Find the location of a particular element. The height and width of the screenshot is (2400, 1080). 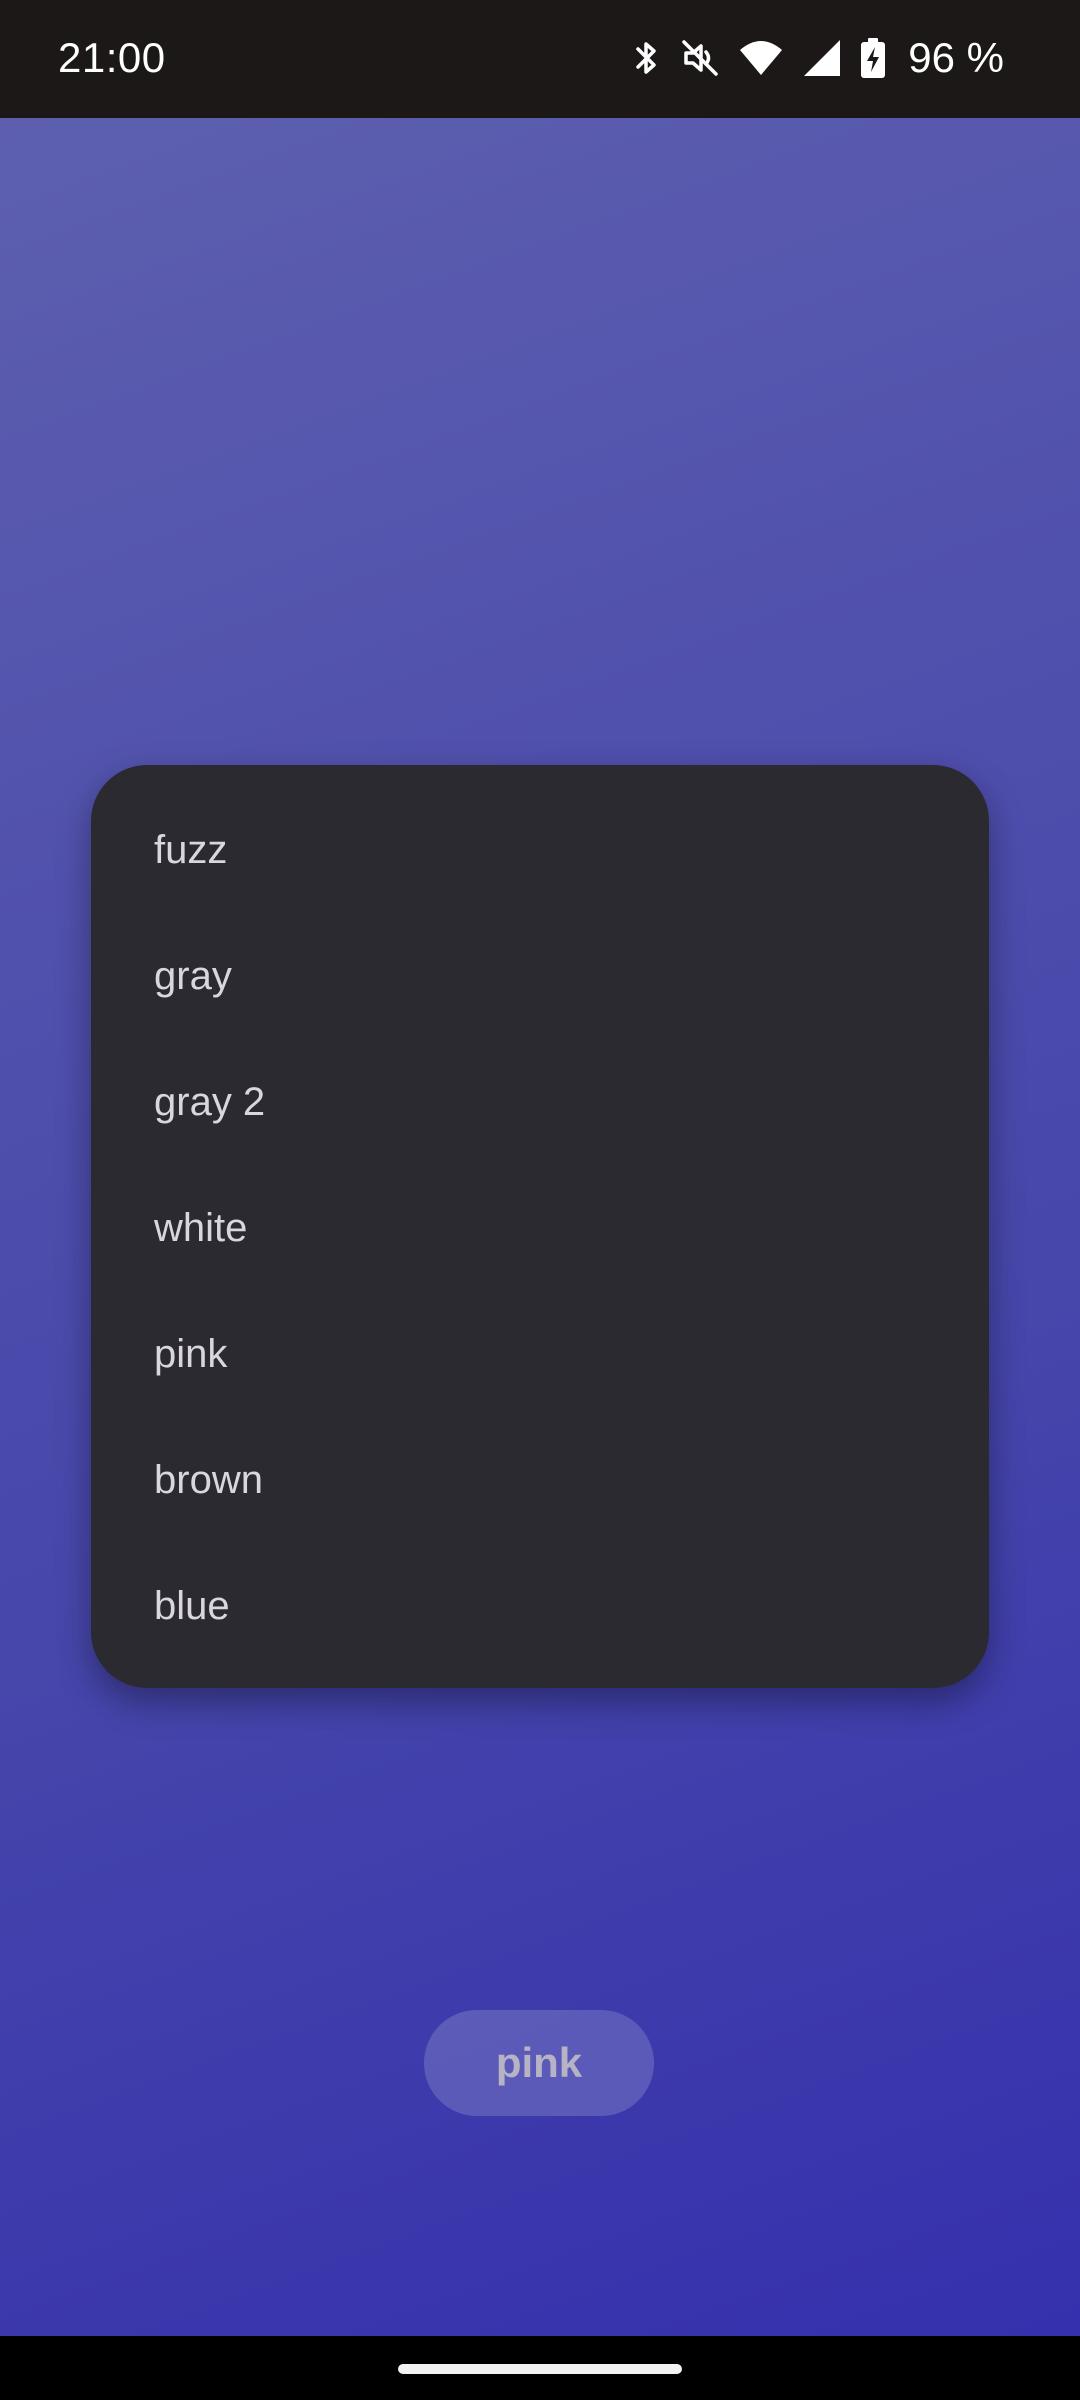

status-bar: 21:00 96 % is located at coordinates (540, 59).